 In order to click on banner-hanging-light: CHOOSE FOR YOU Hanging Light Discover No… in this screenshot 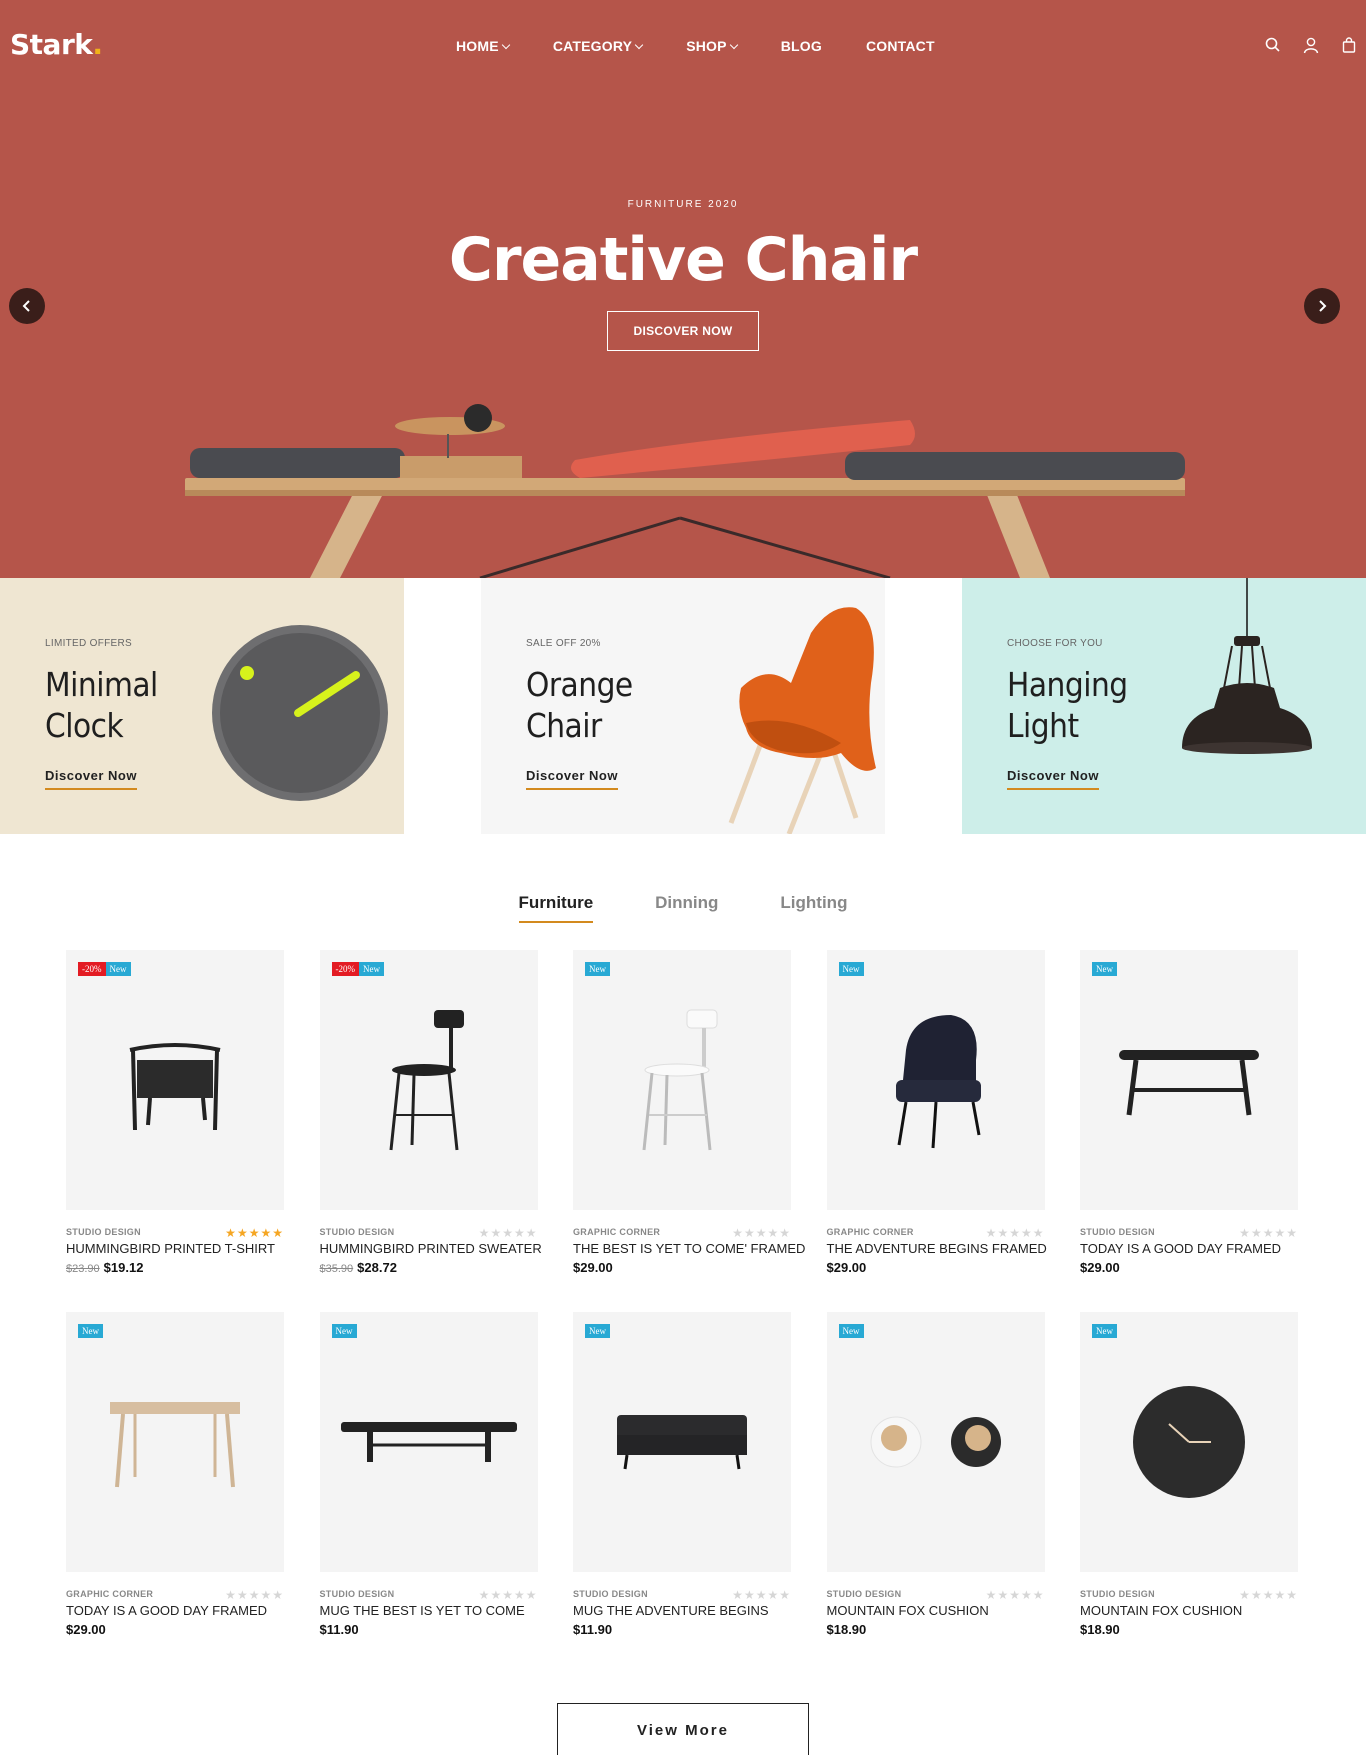, I will do `click(1164, 706)`.